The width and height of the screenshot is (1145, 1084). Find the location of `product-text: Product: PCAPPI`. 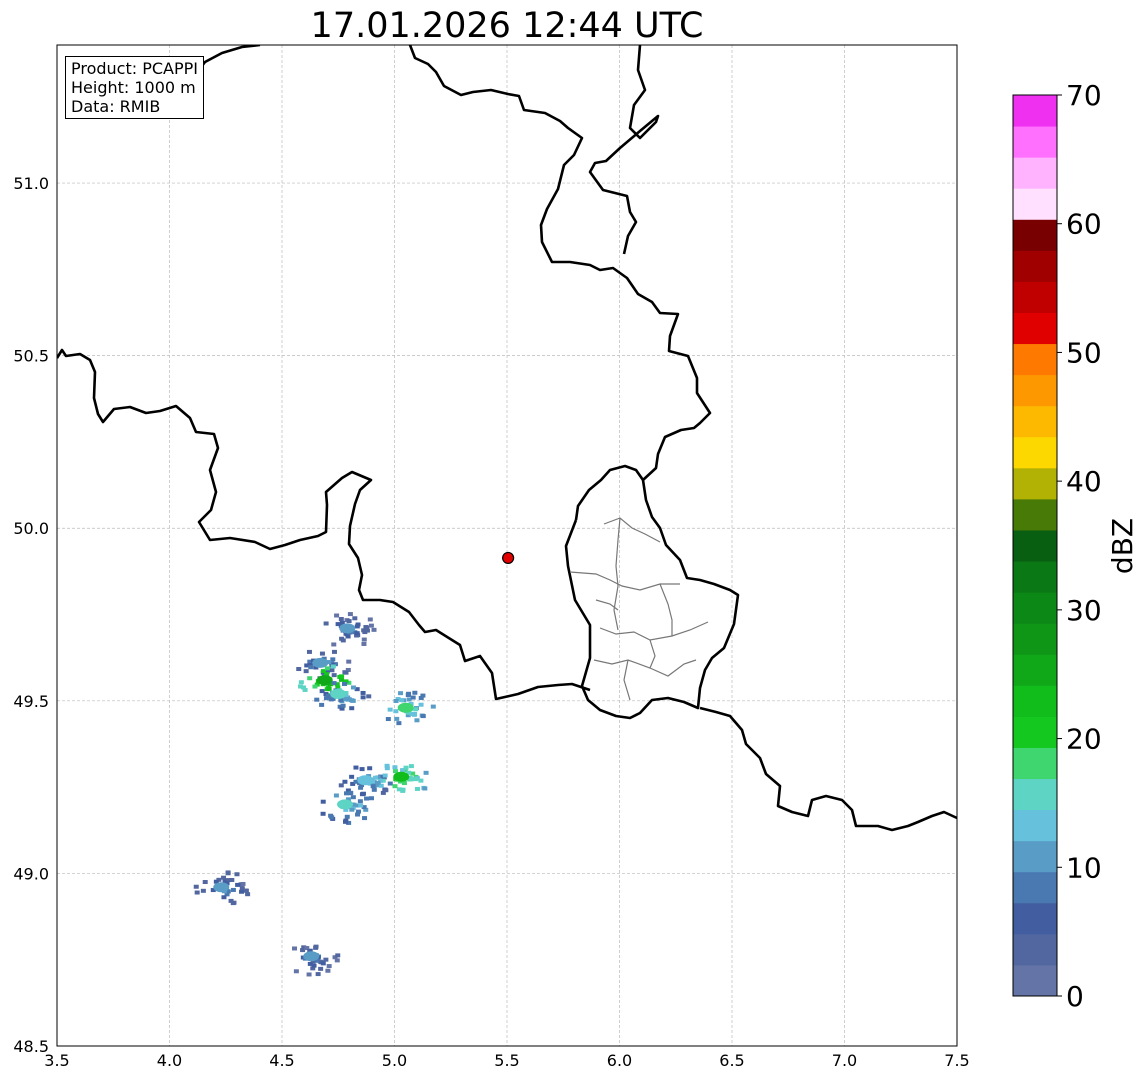

product-text: Product: PCAPPI is located at coordinates (135, 68).